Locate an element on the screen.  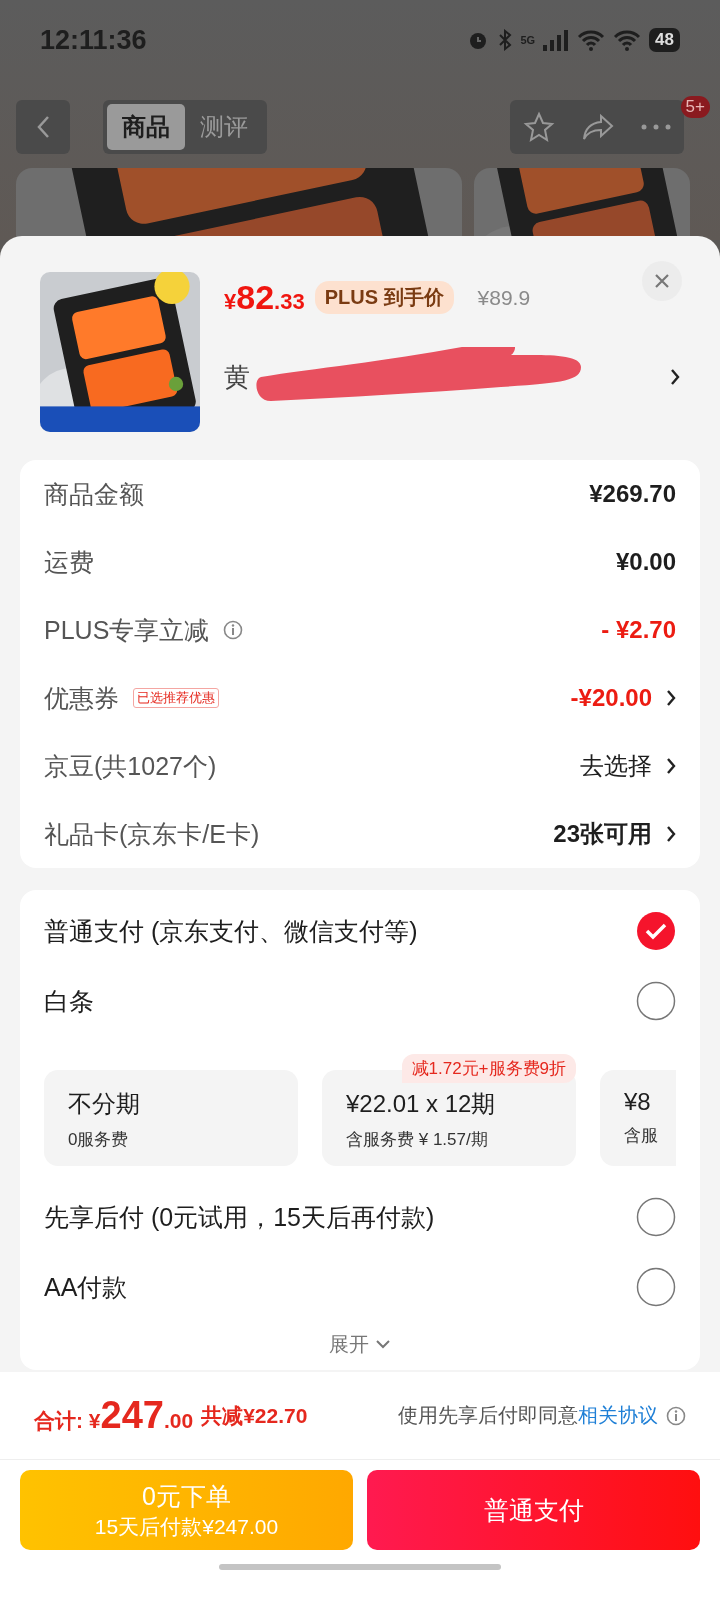
installment-fee: 含服务费 ¥ 1.57/期 is located at coordinates (417, 1140).